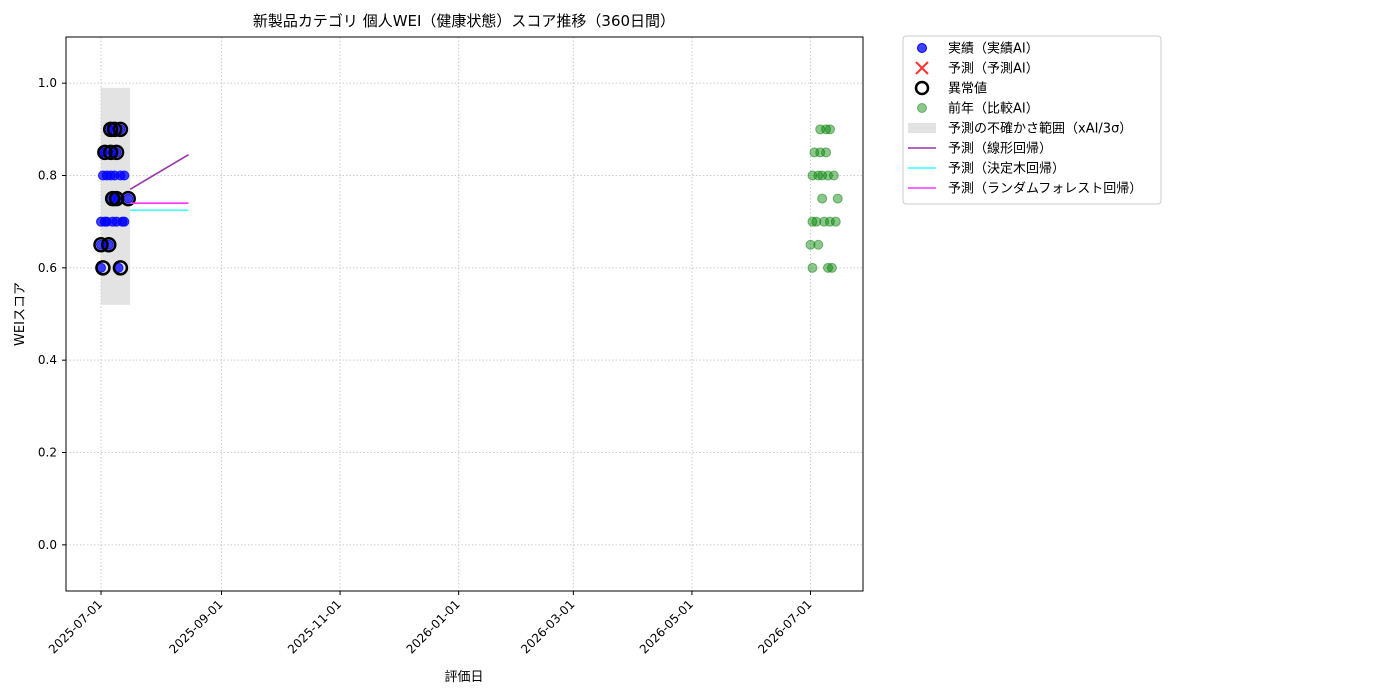 Image resolution: width=1400 pixels, height=700 pixels. Describe the element at coordinates (47, 268) in the screenshot. I see `y-tick-label: 0.6` at that location.